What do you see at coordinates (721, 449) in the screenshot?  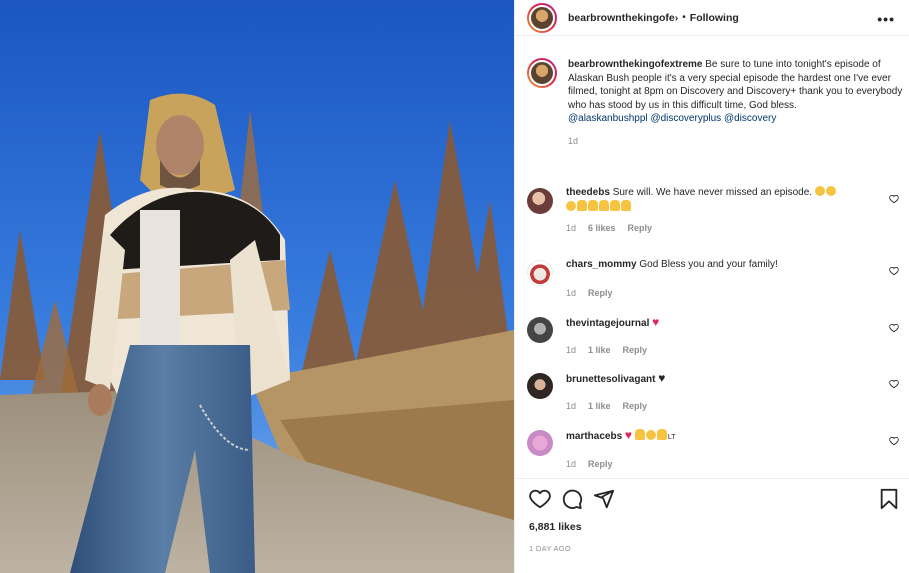 I see `comment-body: marthacebs ♥ LT 1d Reply` at bounding box center [721, 449].